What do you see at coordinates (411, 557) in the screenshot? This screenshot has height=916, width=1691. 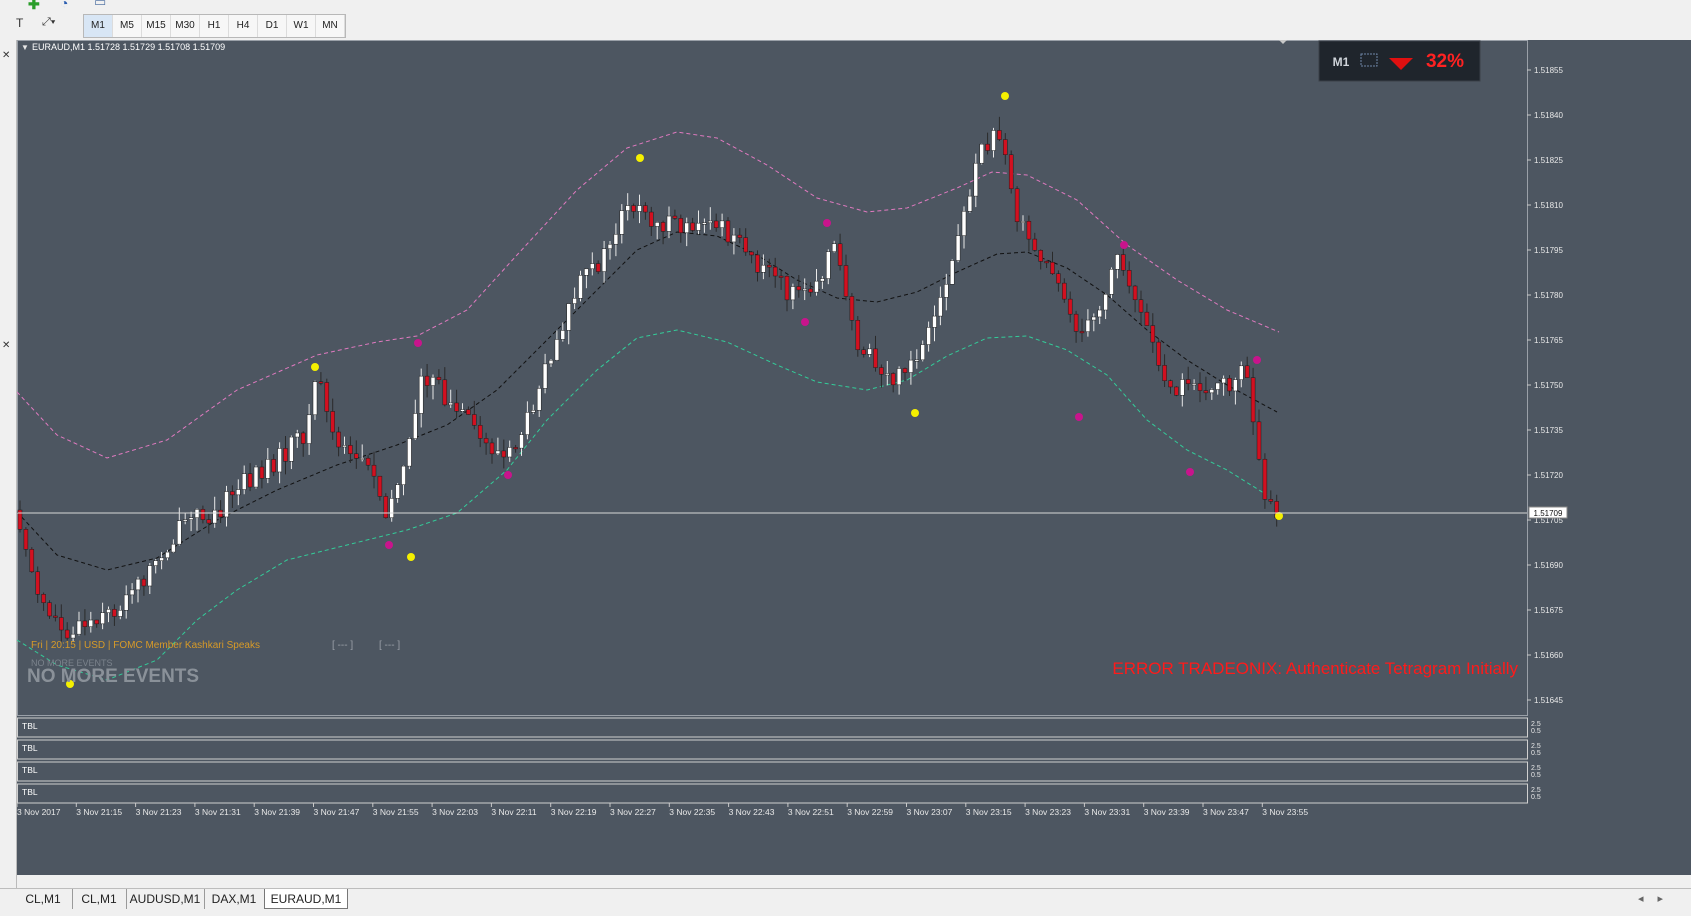 I see `buy-signal-dot` at bounding box center [411, 557].